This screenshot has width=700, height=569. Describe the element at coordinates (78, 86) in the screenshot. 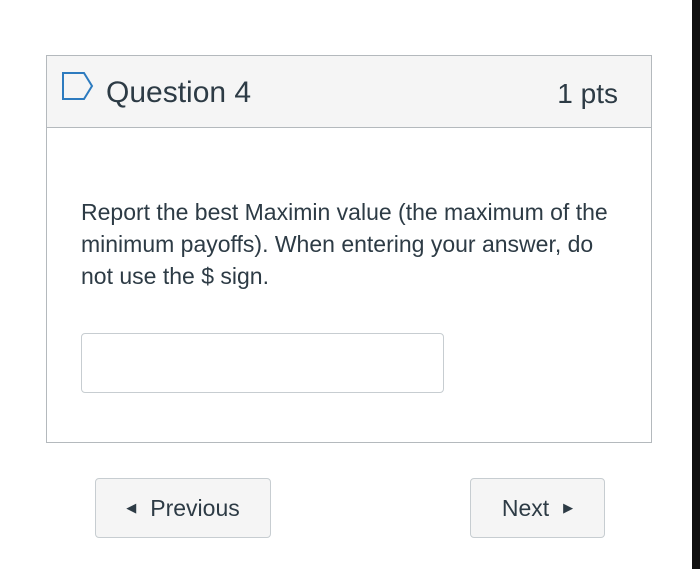

I see `flag-outline-icon` at that location.